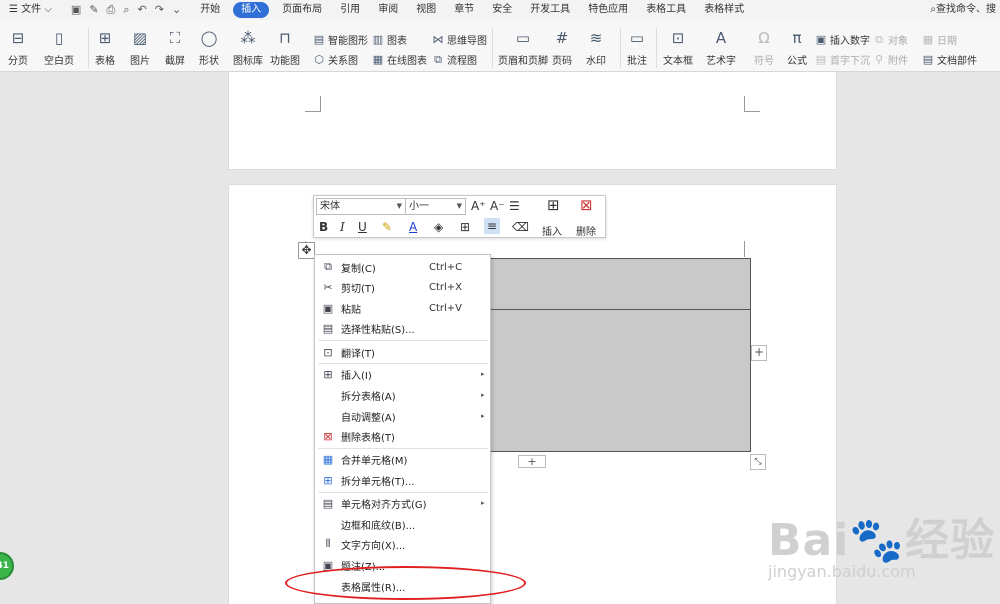  What do you see at coordinates (502, 10) in the screenshot?
I see `tab-security: 安全` at bounding box center [502, 10].